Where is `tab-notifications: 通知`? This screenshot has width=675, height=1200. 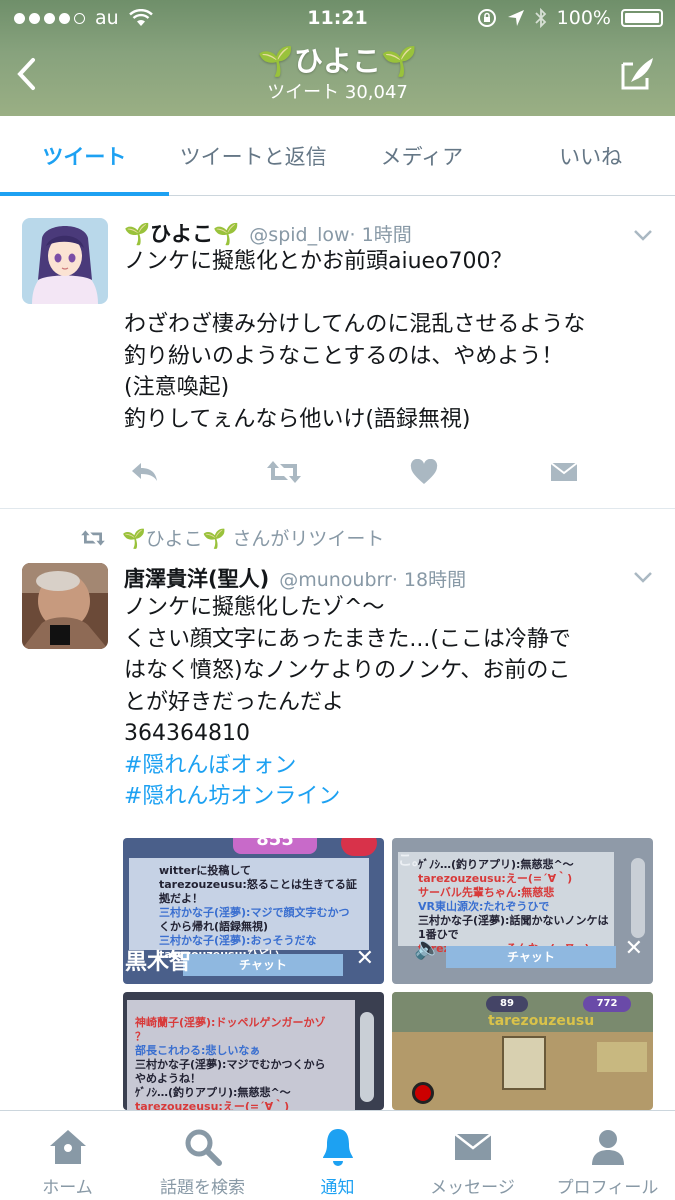
tab-notifications: 通知 is located at coordinates (337, 1155).